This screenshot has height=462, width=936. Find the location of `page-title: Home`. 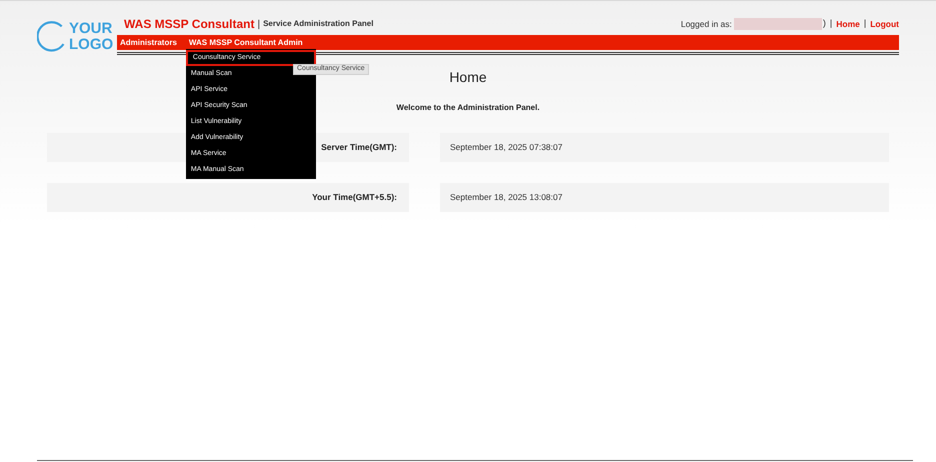

page-title: Home is located at coordinates (468, 77).